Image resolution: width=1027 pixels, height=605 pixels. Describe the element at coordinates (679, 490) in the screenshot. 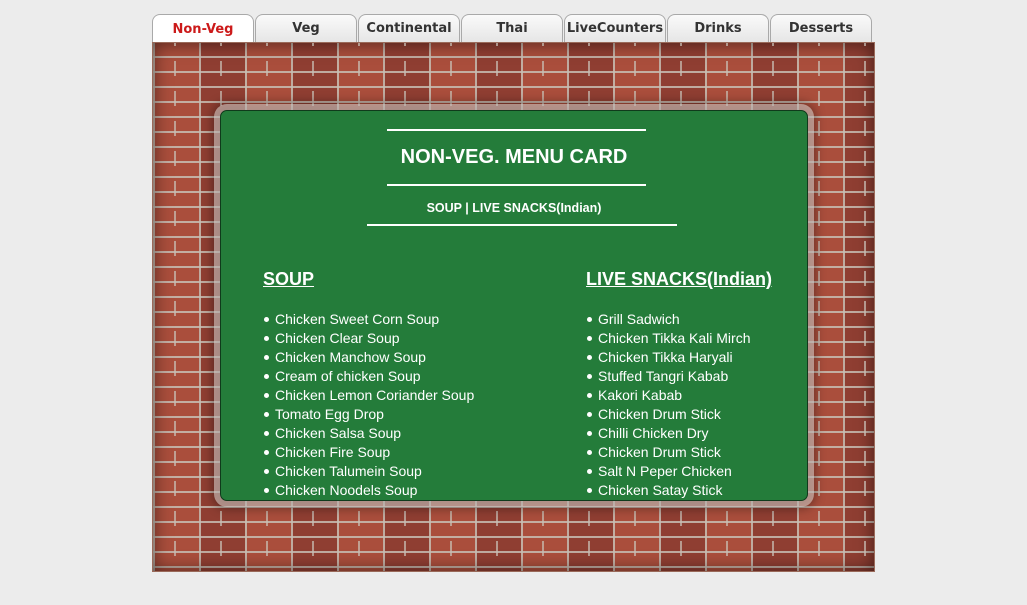

I see `list-item: Chicken Satay Stick` at that location.